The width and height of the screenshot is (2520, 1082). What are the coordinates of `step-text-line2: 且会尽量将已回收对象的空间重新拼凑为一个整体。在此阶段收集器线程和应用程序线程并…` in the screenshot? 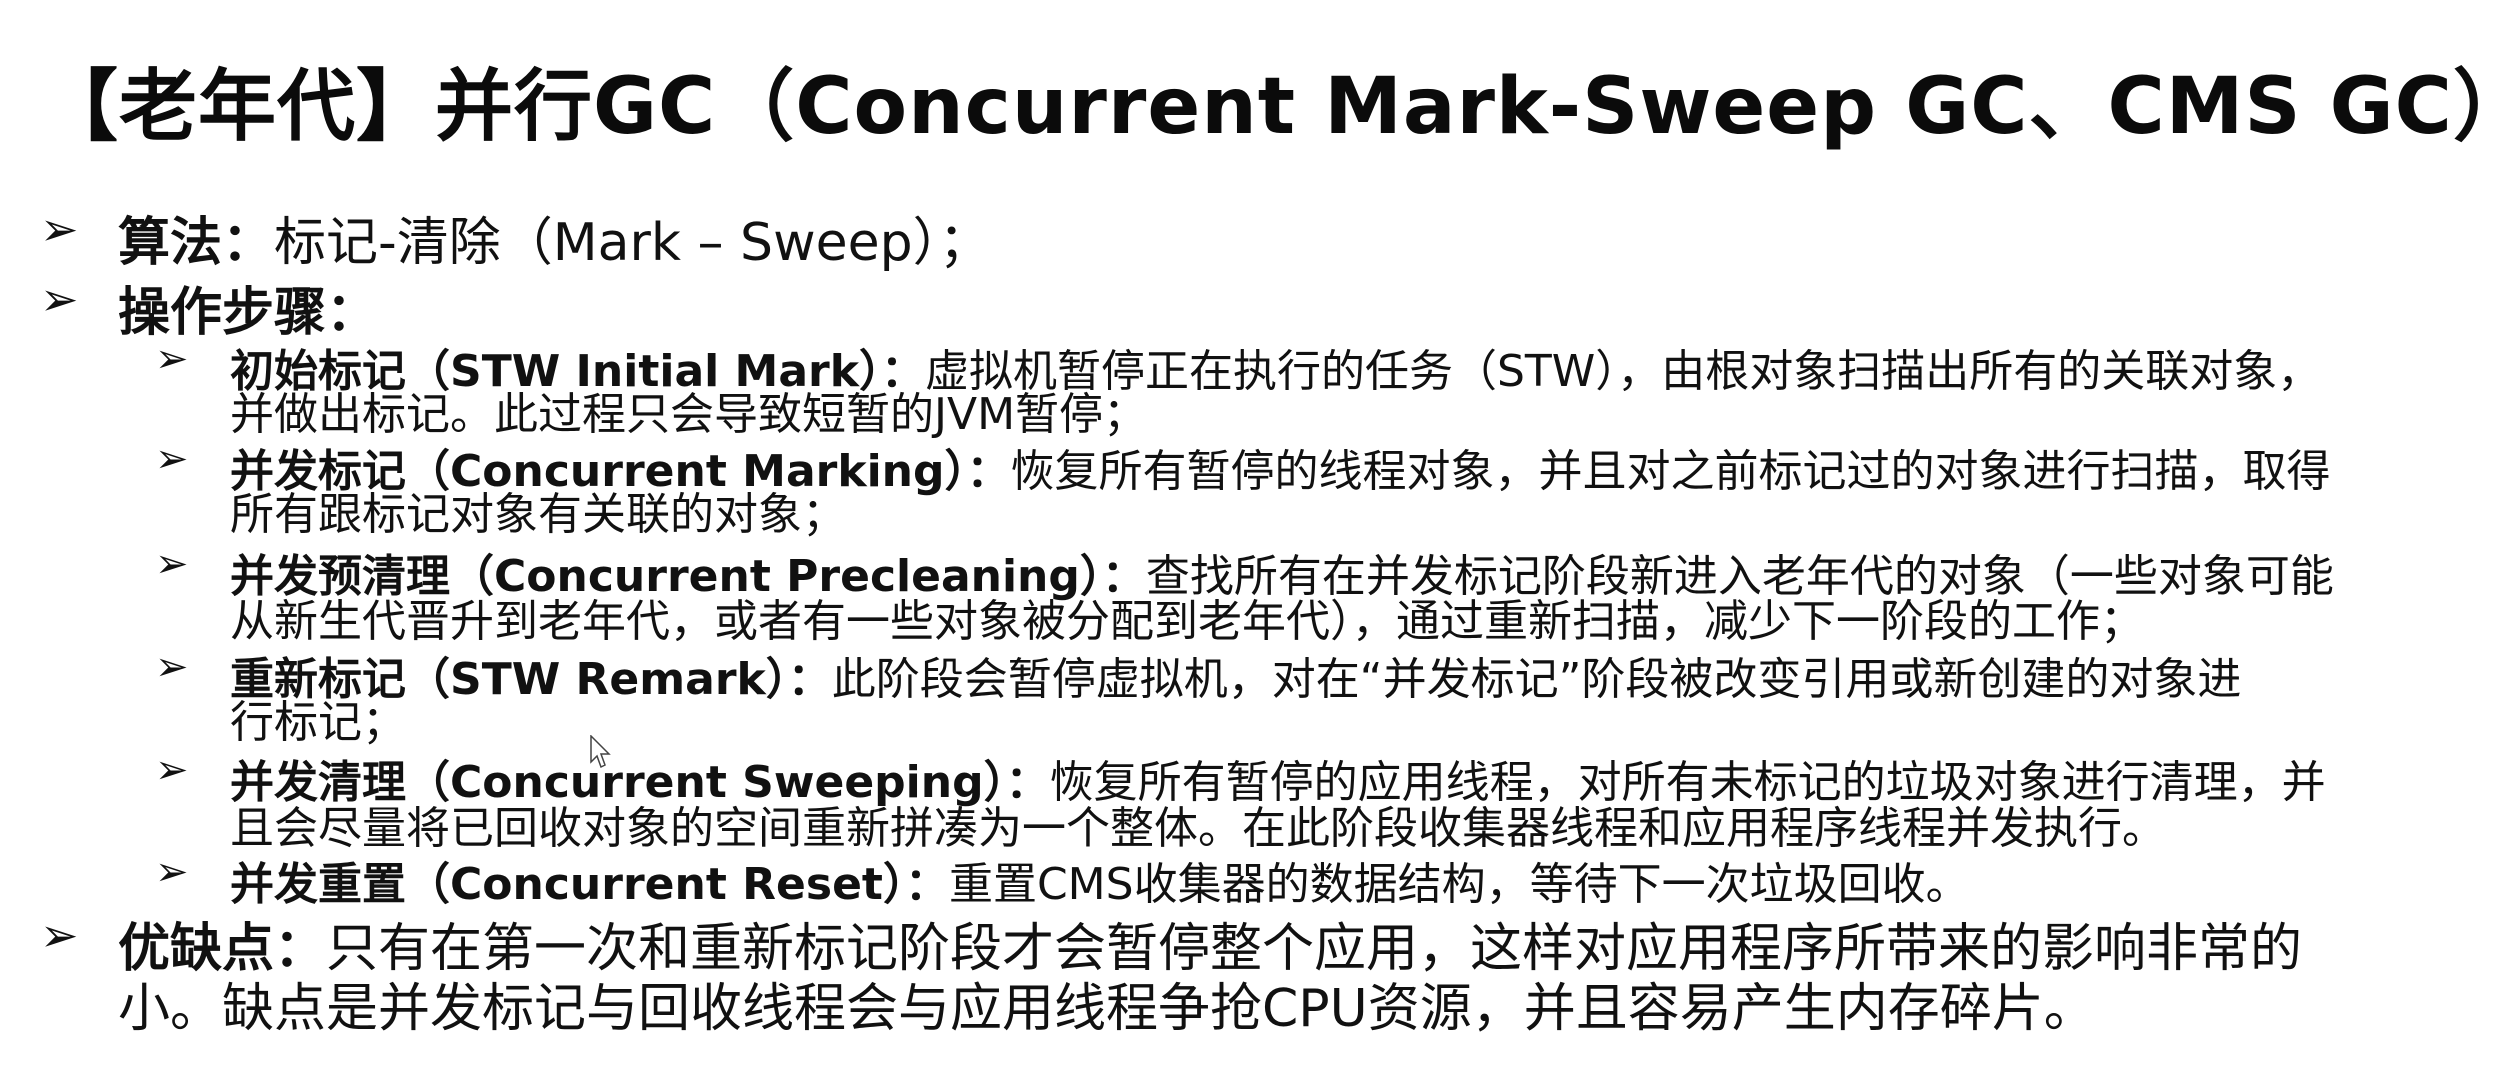 It's located at (1198, 828).